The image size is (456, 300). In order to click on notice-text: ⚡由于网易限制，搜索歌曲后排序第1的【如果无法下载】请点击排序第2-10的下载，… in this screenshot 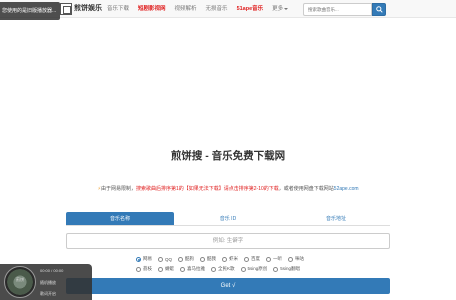, I will do `click(228, 188)`.